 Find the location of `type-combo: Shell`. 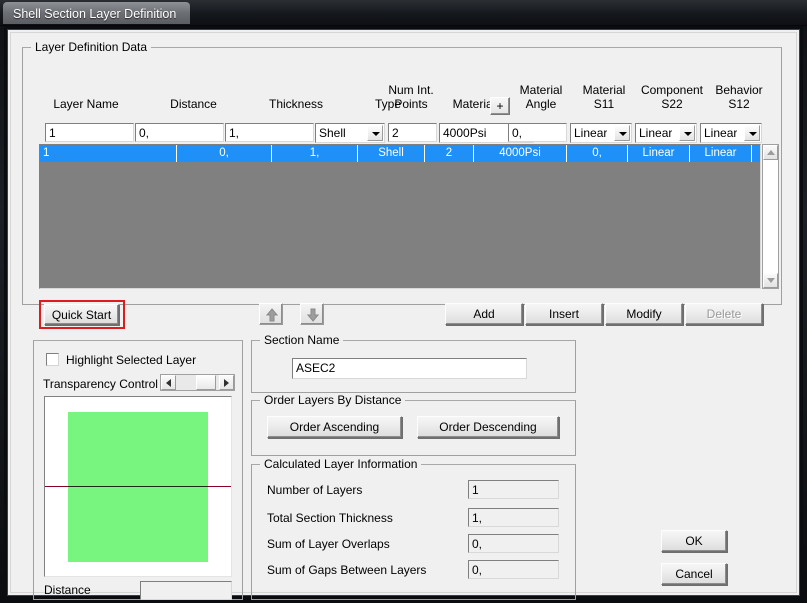

type-combo: Shell is located at coordinates (350, 133).